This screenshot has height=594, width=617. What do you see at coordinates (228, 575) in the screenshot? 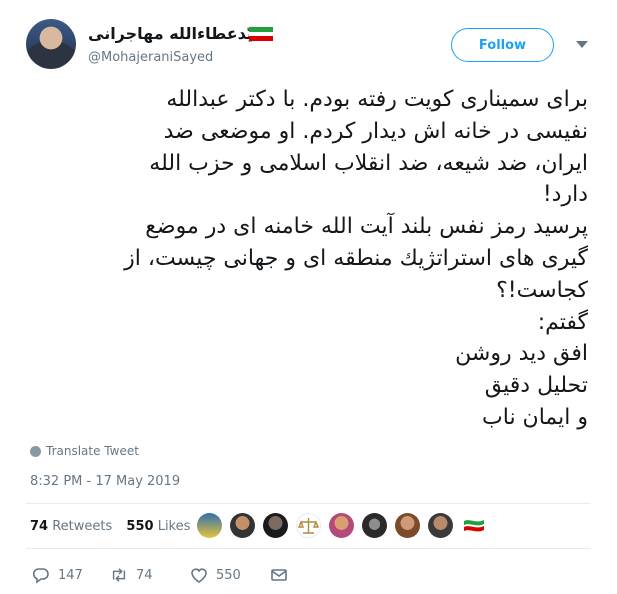
I see `like-count: 550` at bounding box center [228, 575].